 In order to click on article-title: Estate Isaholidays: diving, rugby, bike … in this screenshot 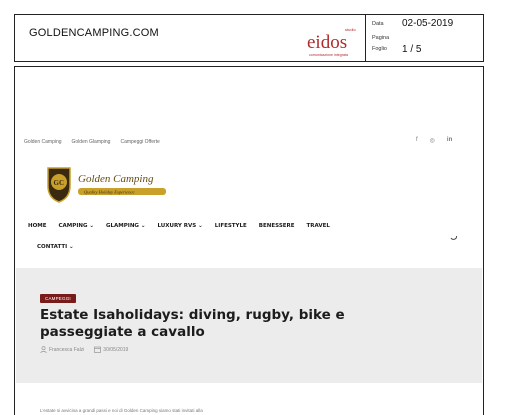, I will do `click(192, 323)`.